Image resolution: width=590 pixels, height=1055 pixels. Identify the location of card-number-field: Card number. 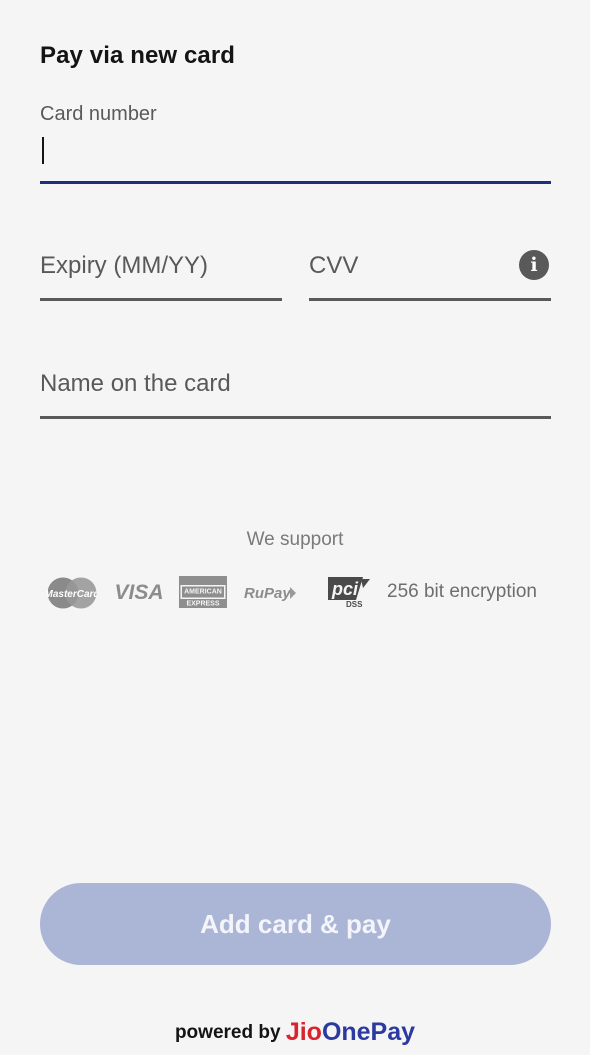
(295, 143).